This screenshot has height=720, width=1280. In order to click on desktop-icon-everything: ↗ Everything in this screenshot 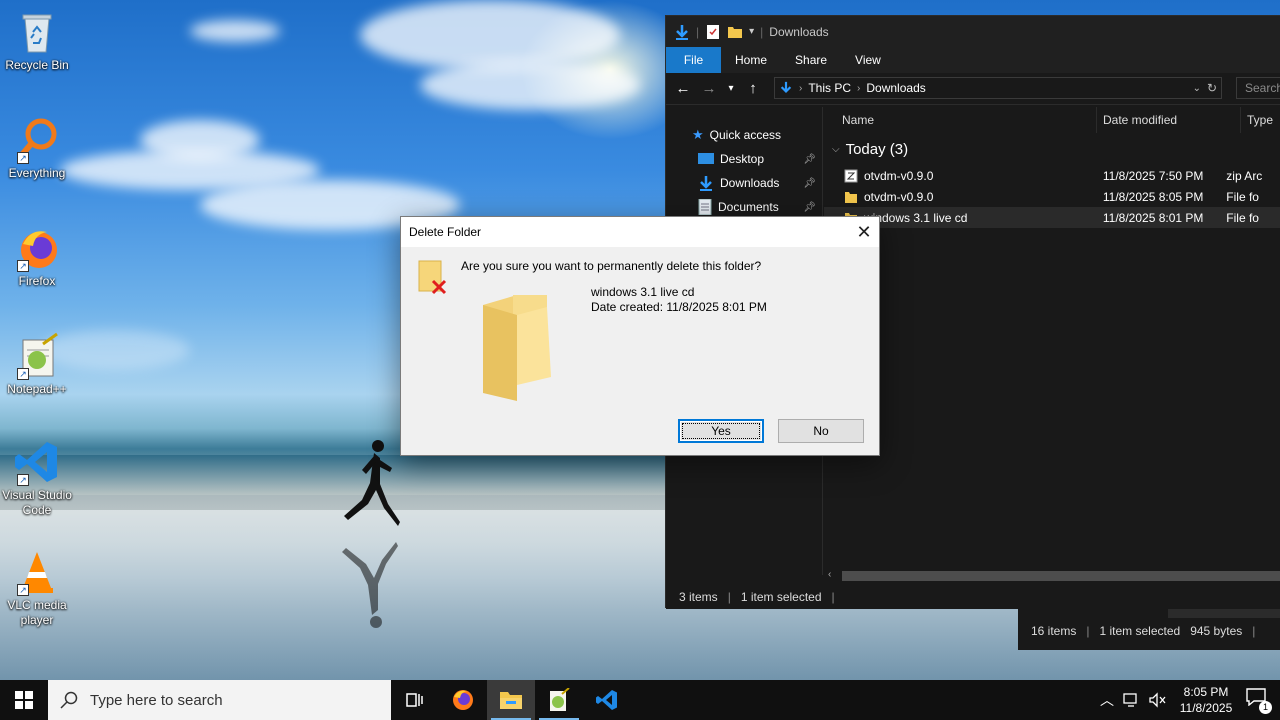, I will do `click(37, 148)`.